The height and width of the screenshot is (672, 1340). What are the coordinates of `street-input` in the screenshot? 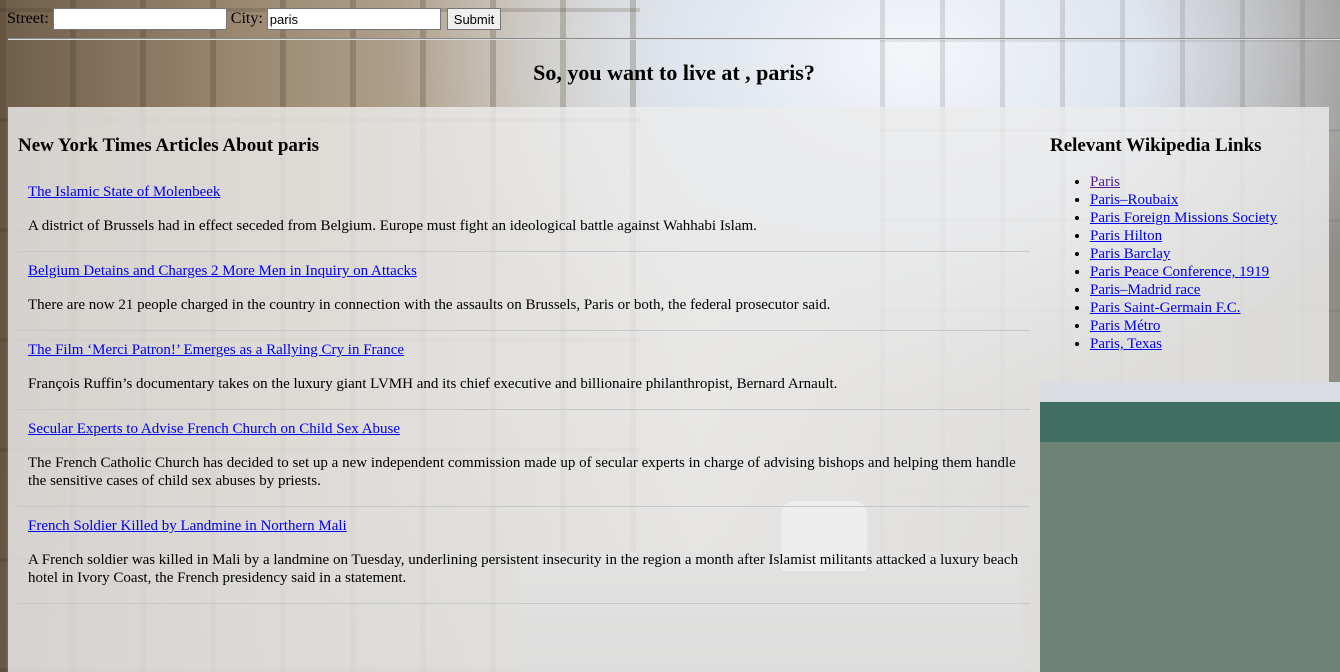 It's located at (139, 19).